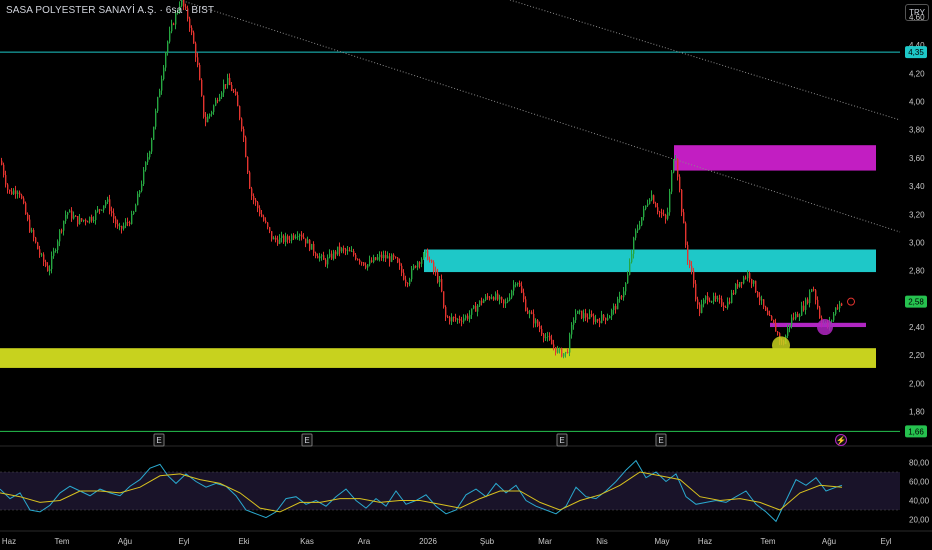 The width and height of the screenshot is (932, 550). What do you see at coordinates (917, 12) in the screenshot?
I see `currency-button: TRY` at bounding box center [917, 12].